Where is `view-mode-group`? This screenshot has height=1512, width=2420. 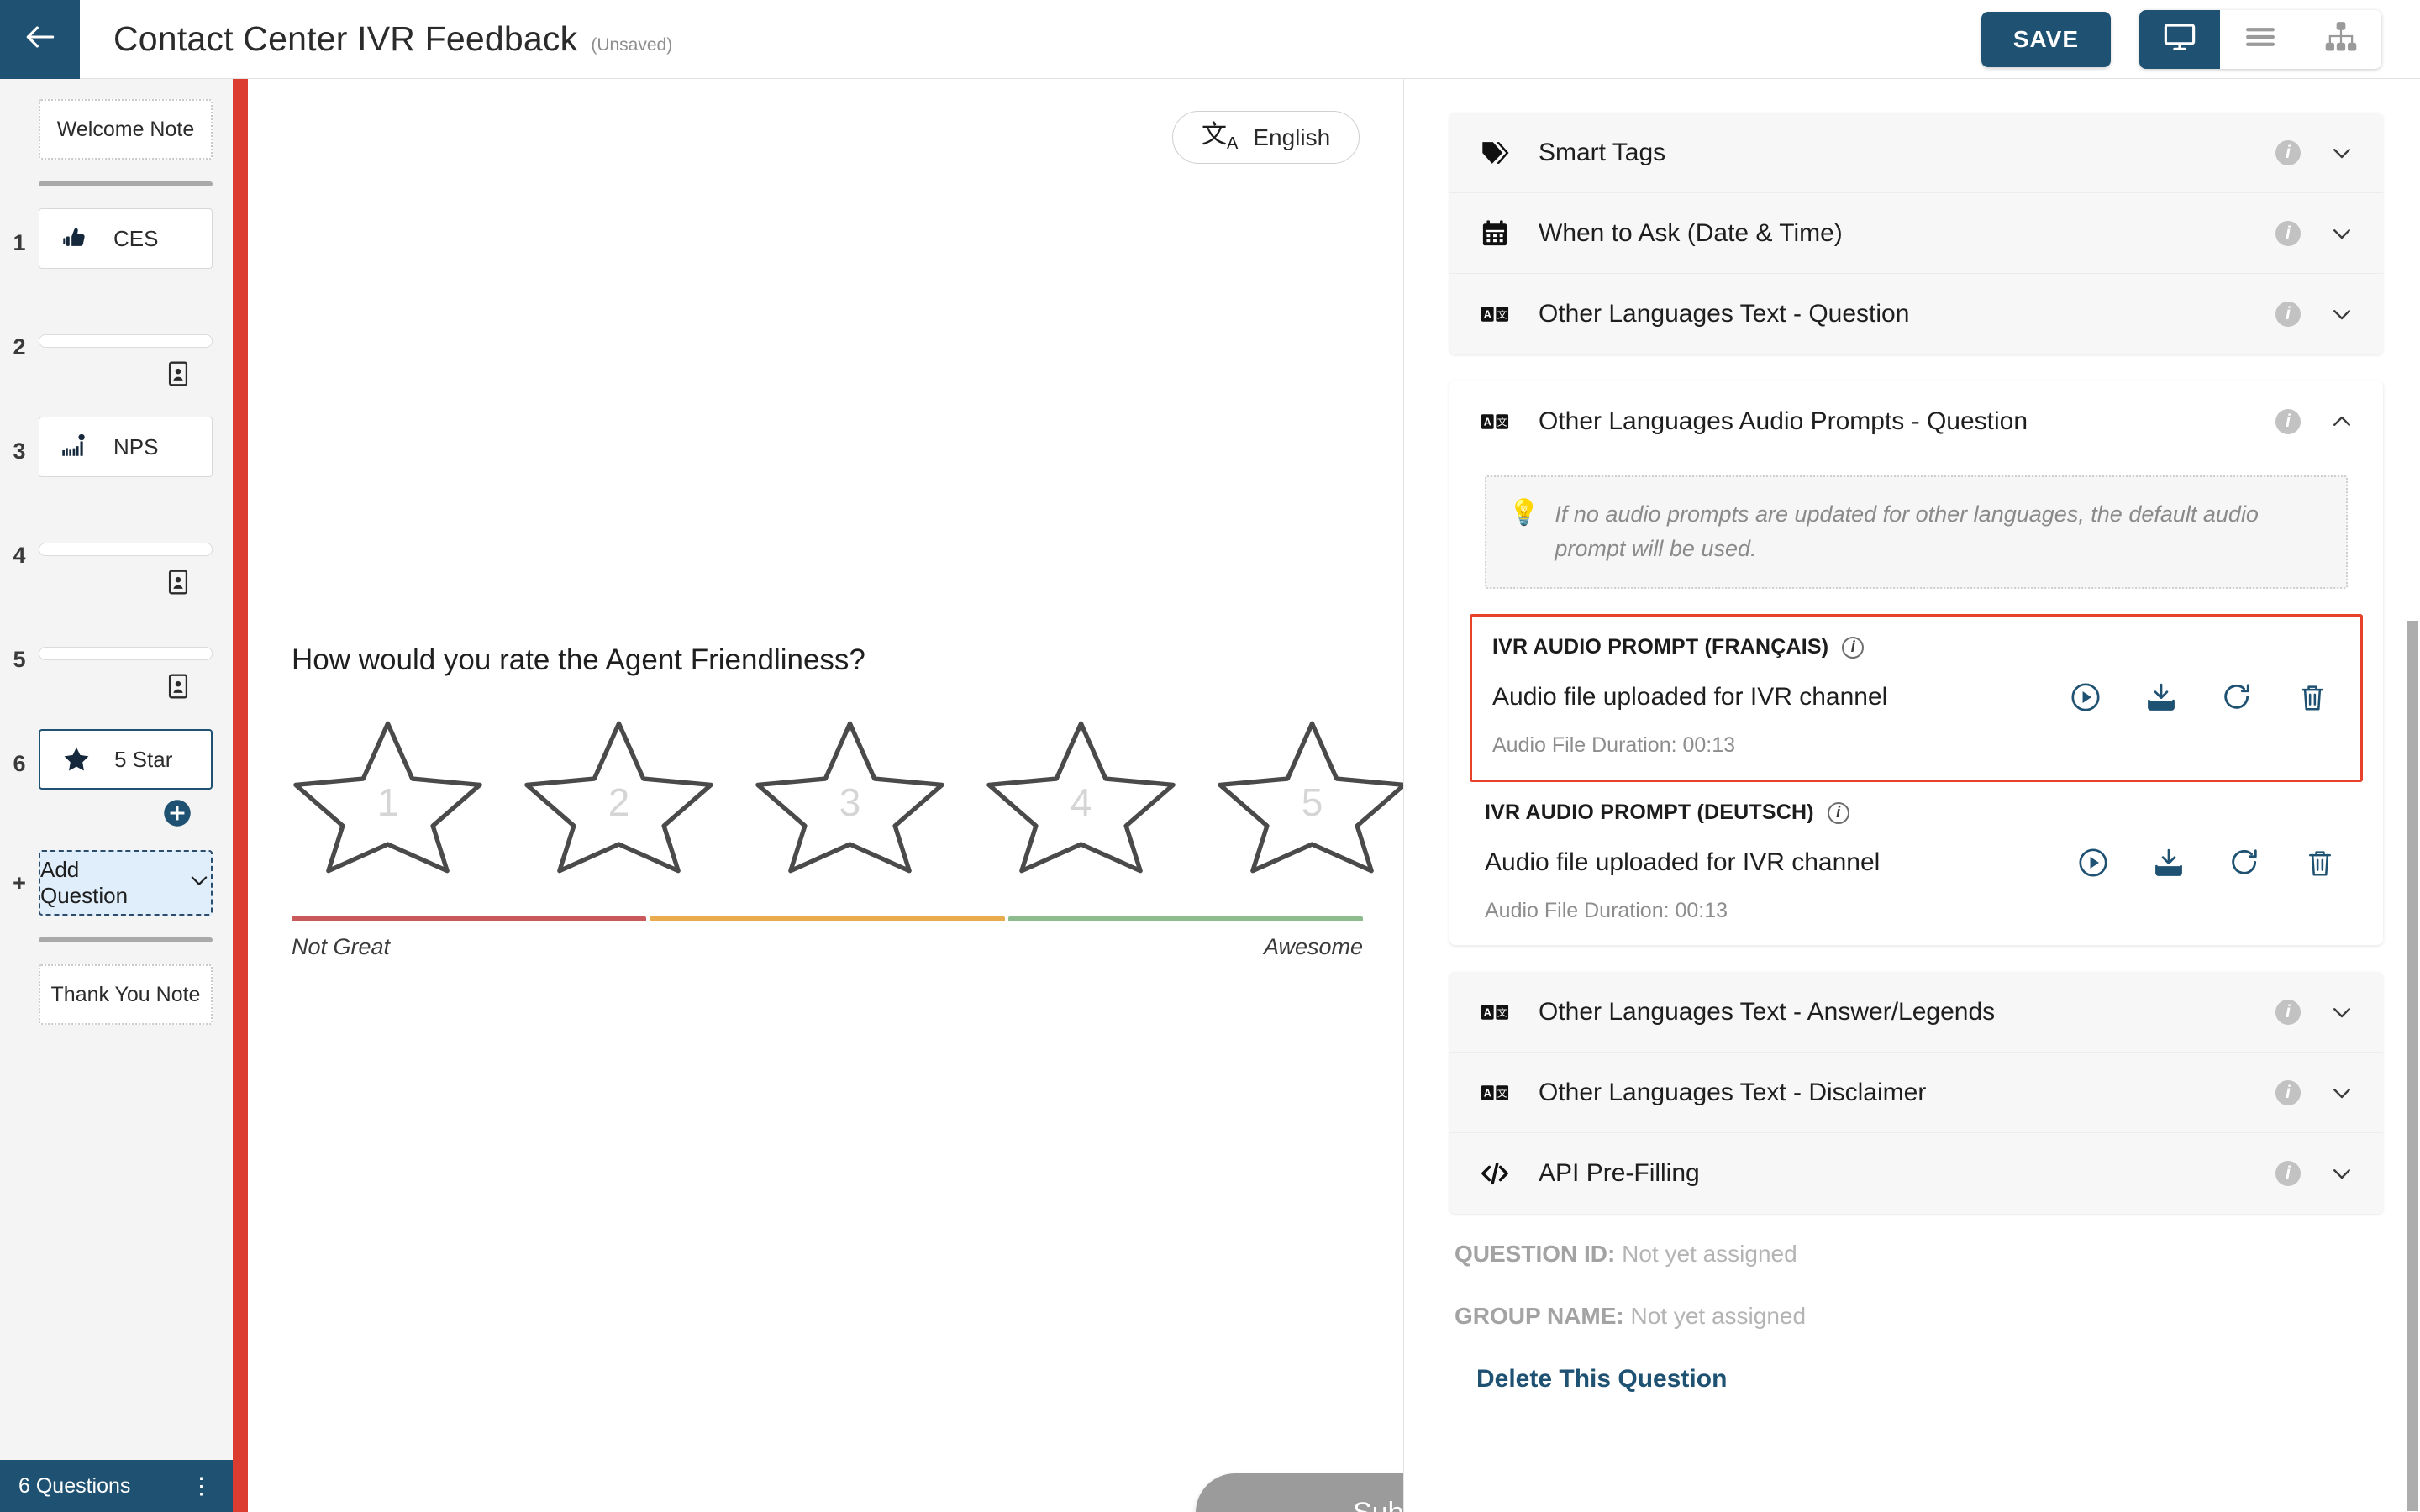
view-mode-group is located at coordinates (2260, 39).